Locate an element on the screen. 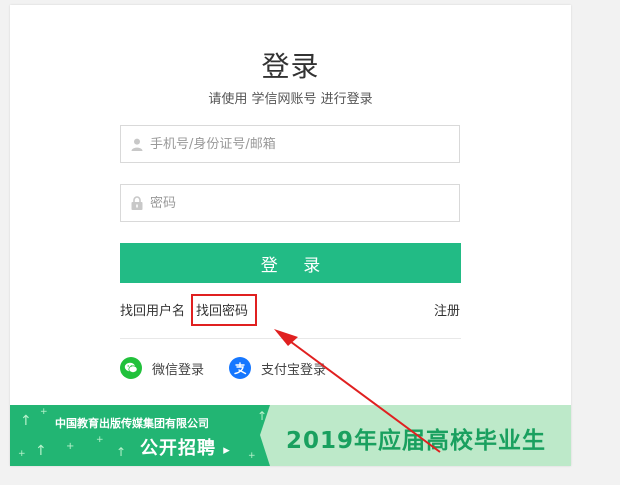 The image size is (620, 485). register-link: 注册 is located at coordinates (447, 309).